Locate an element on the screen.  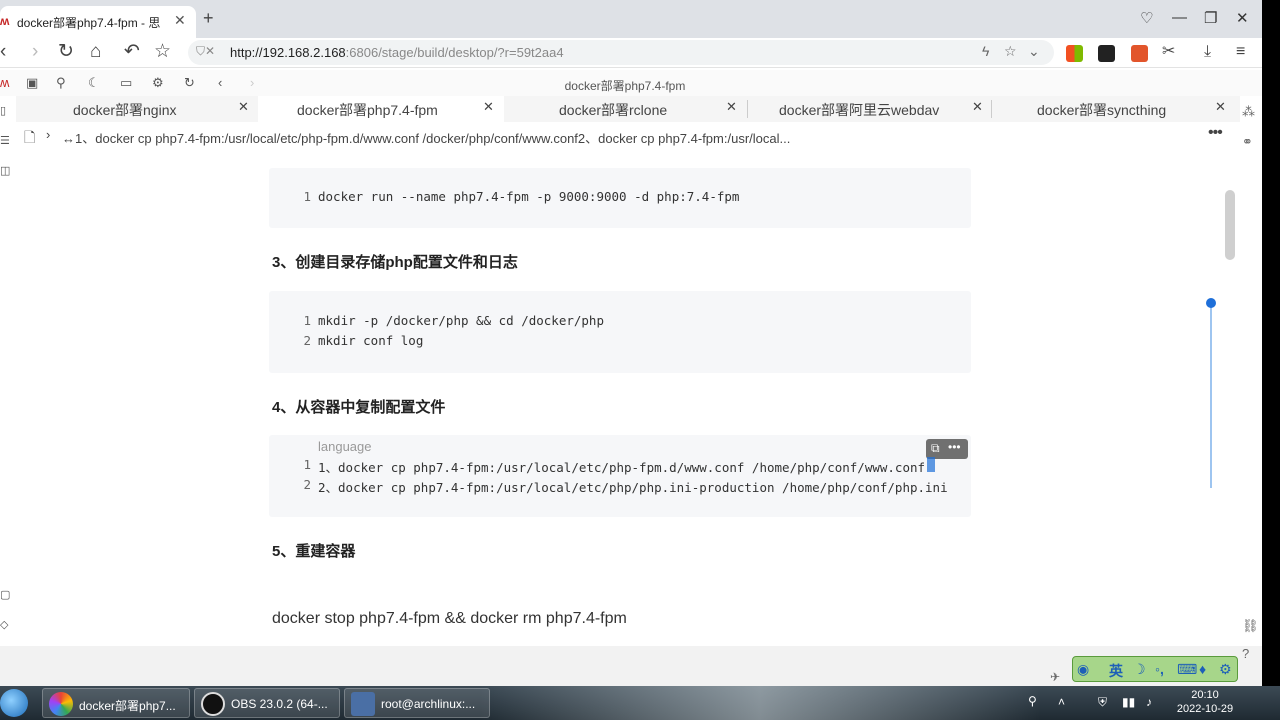
tampermonkey-extension-icon is located at coordinates (1106, 53).